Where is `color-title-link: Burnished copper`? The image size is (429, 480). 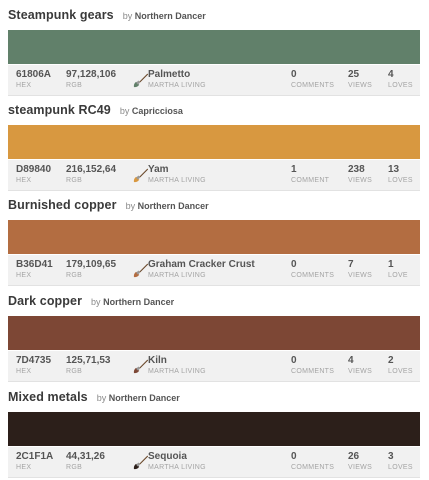 color-title-link: Burnished copper is located at coordinates (62, 205).